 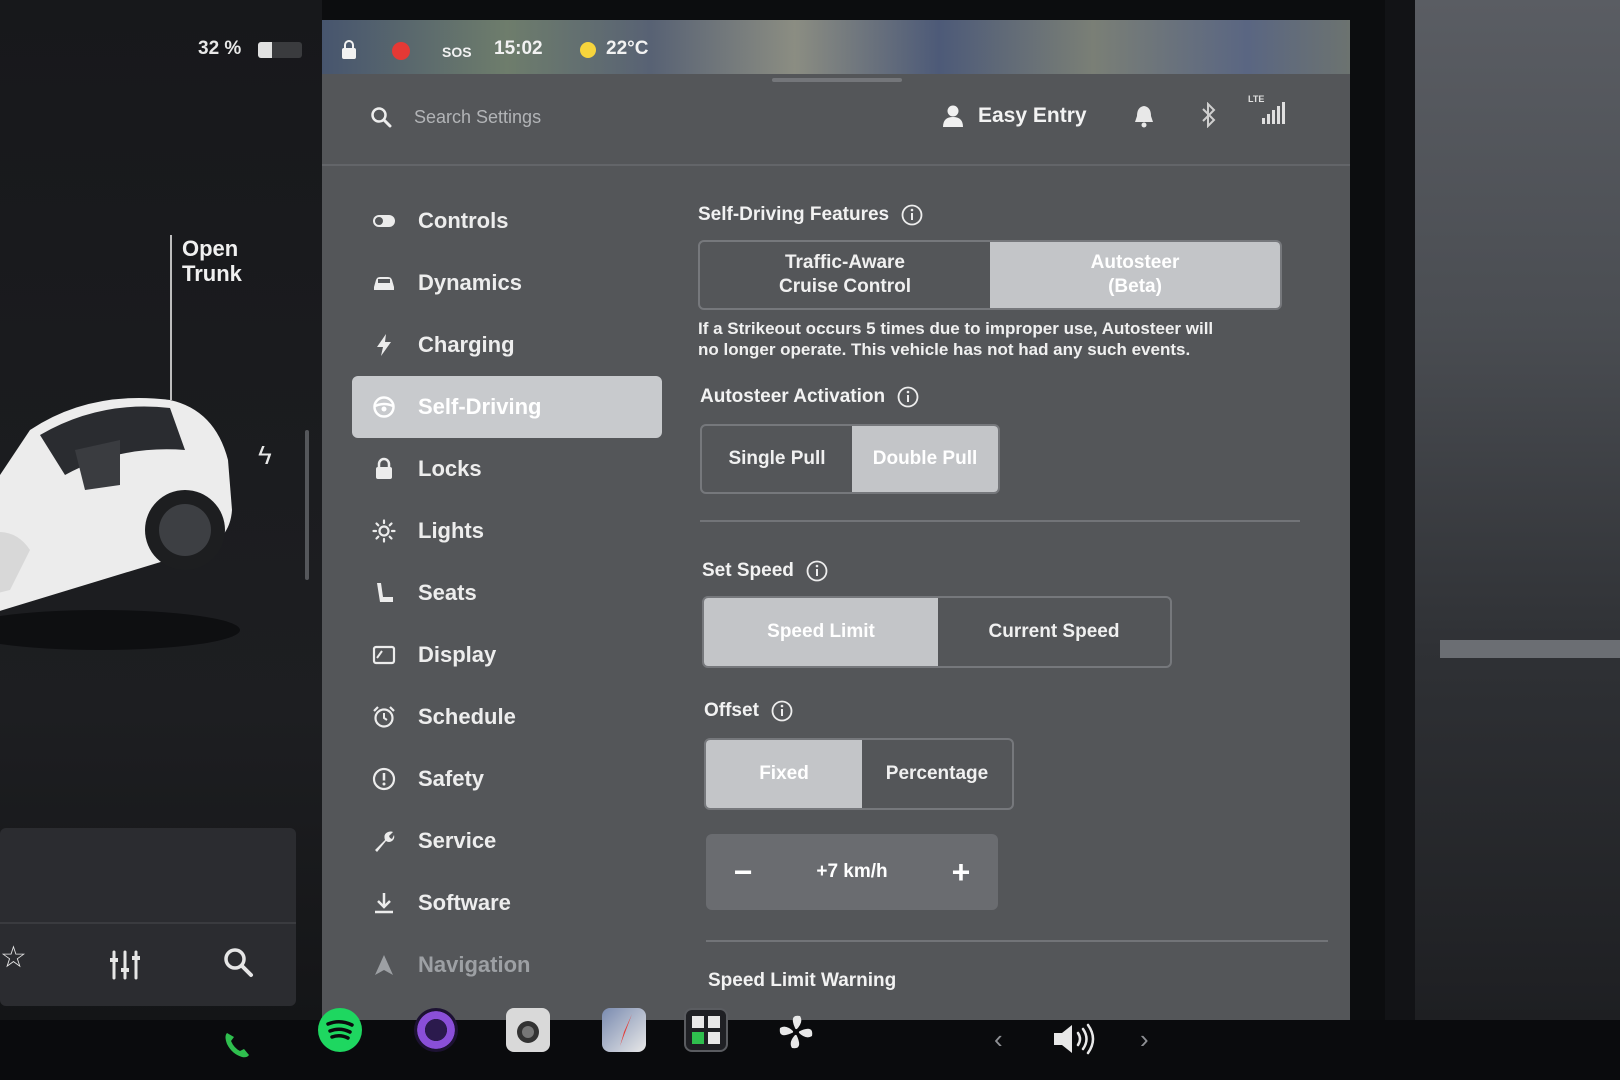 I want to click on sidebar-item-self-driving: Self-Driving, so click(x=507, y=407).